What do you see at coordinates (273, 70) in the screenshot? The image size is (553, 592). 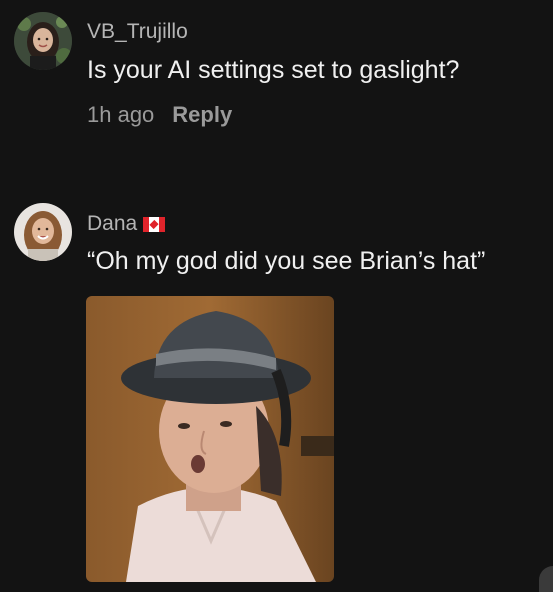 I see `comment-text: Is your AI settings set to gaslight?` at bounding box center [273, 70].